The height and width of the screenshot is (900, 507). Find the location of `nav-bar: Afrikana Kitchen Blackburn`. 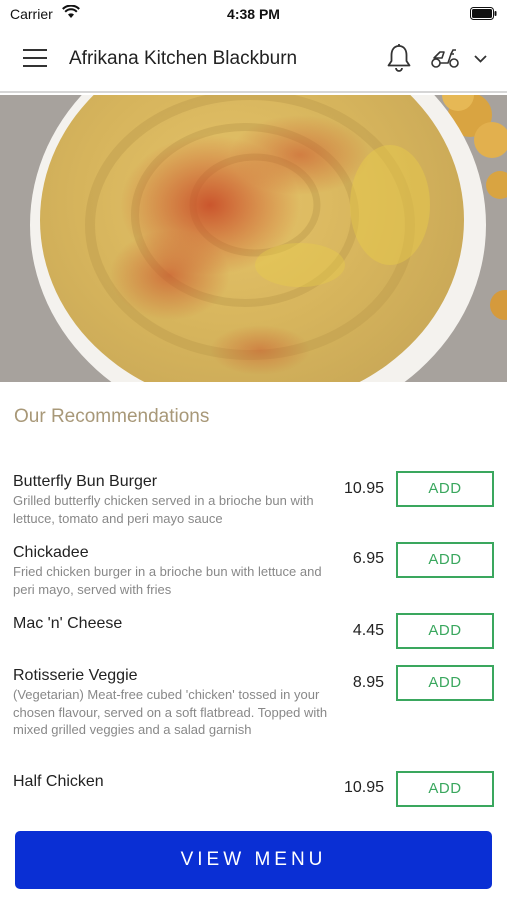

nav-bar: Afrikana Kitchen Blackburn is located at coordinates (253, 60).